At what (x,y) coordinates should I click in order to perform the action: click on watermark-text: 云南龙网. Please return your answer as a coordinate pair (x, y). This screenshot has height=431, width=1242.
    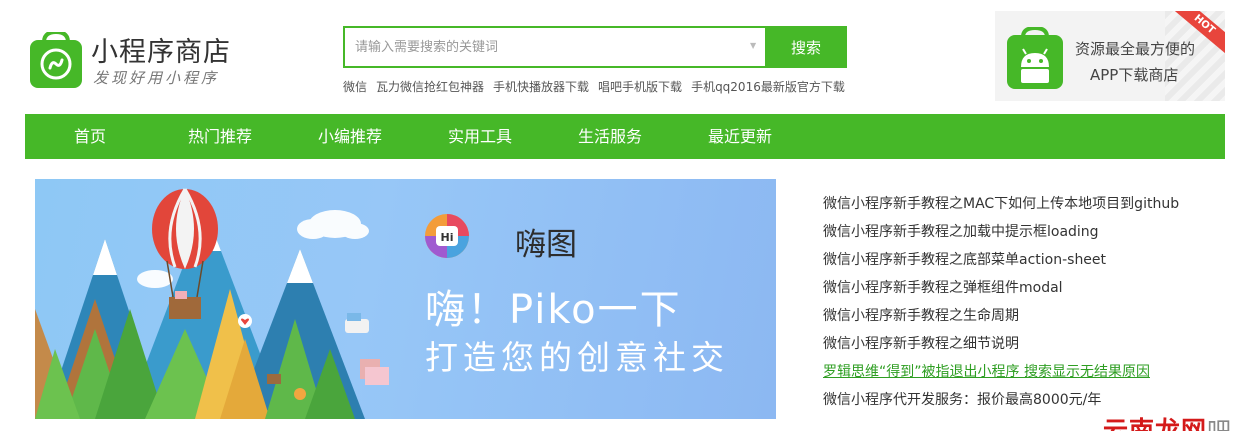
    Looking at the image, I should click on (1155, 423).